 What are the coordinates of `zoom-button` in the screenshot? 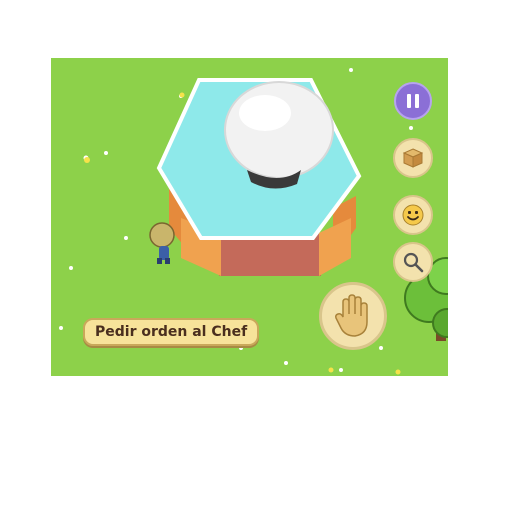 It's located at (413, 262).